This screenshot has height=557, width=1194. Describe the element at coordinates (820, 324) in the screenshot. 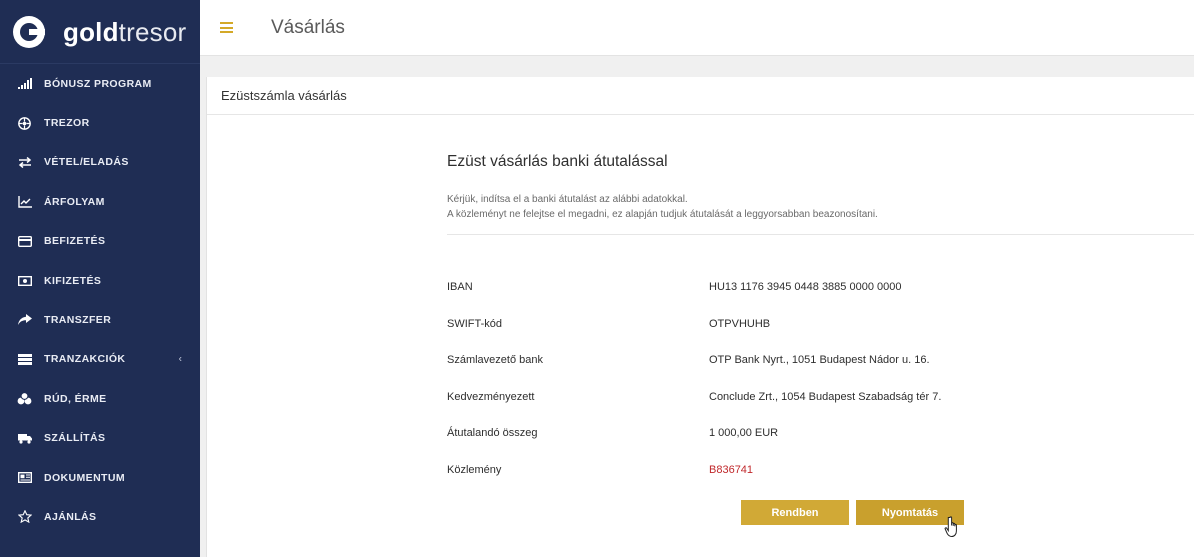

I see `detail-row-swift: SWIFT-kód OTPVHUHB` at that location.